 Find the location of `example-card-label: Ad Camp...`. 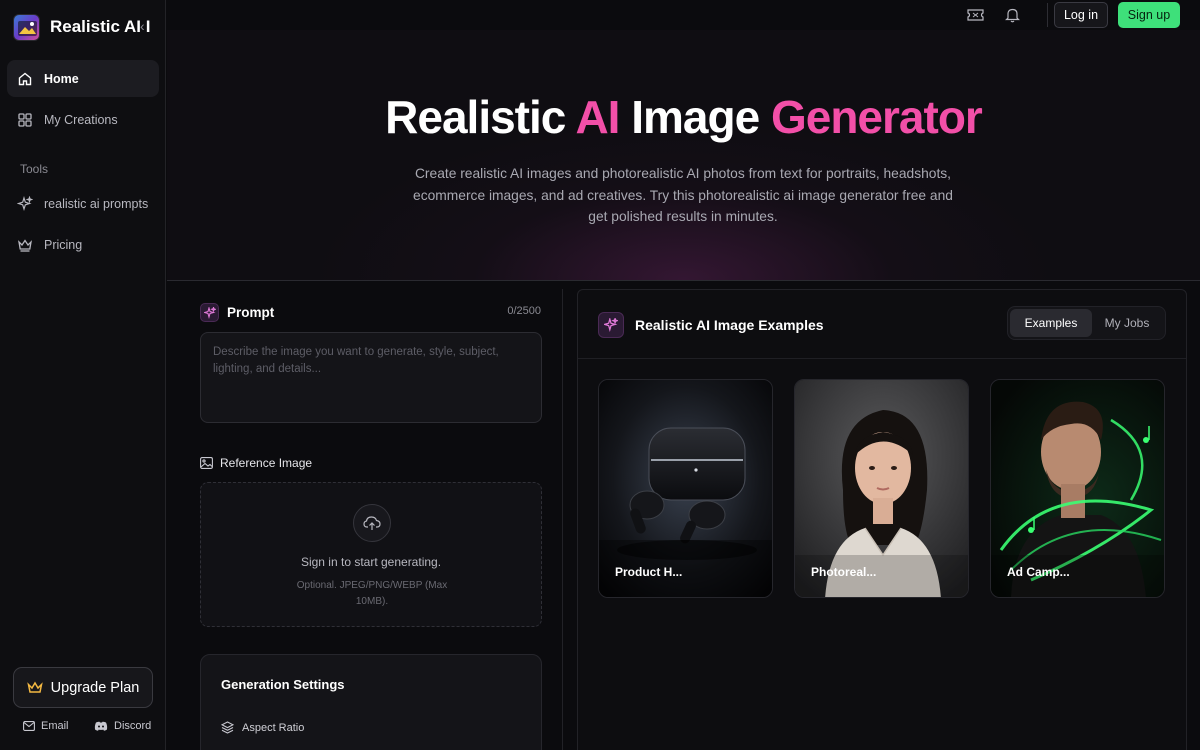

example-card-label: Ad Camp... is located at coordinates (1038, 572).